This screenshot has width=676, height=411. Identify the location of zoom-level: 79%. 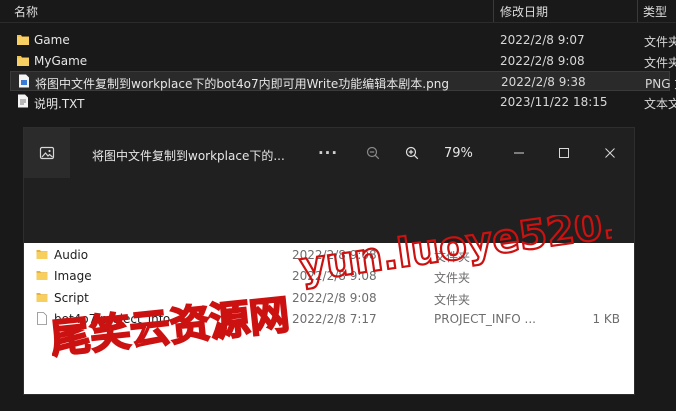
(458, 153).